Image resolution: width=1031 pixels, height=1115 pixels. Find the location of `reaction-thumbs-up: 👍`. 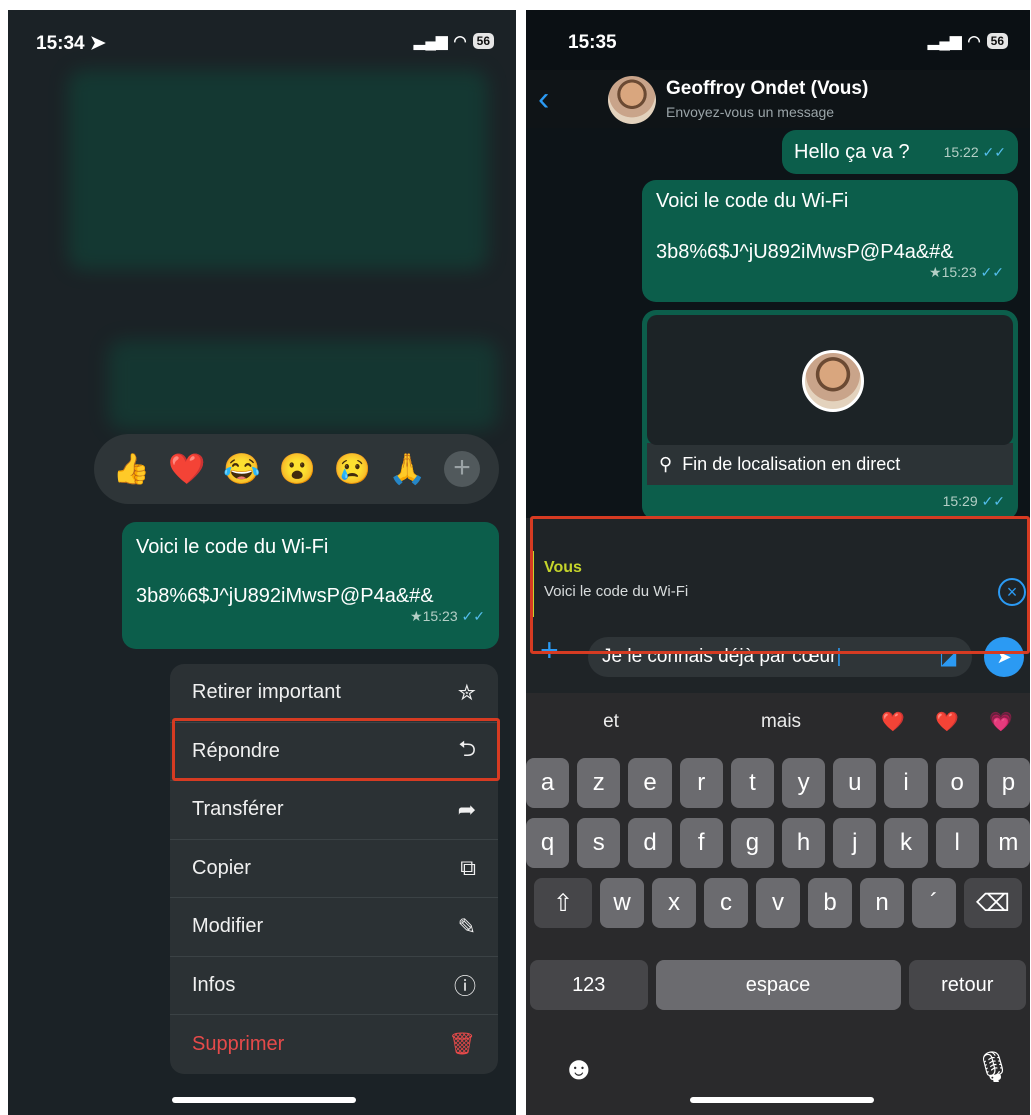

reaction-thumbs-up: 👍 is located at coordinates (131, 469).